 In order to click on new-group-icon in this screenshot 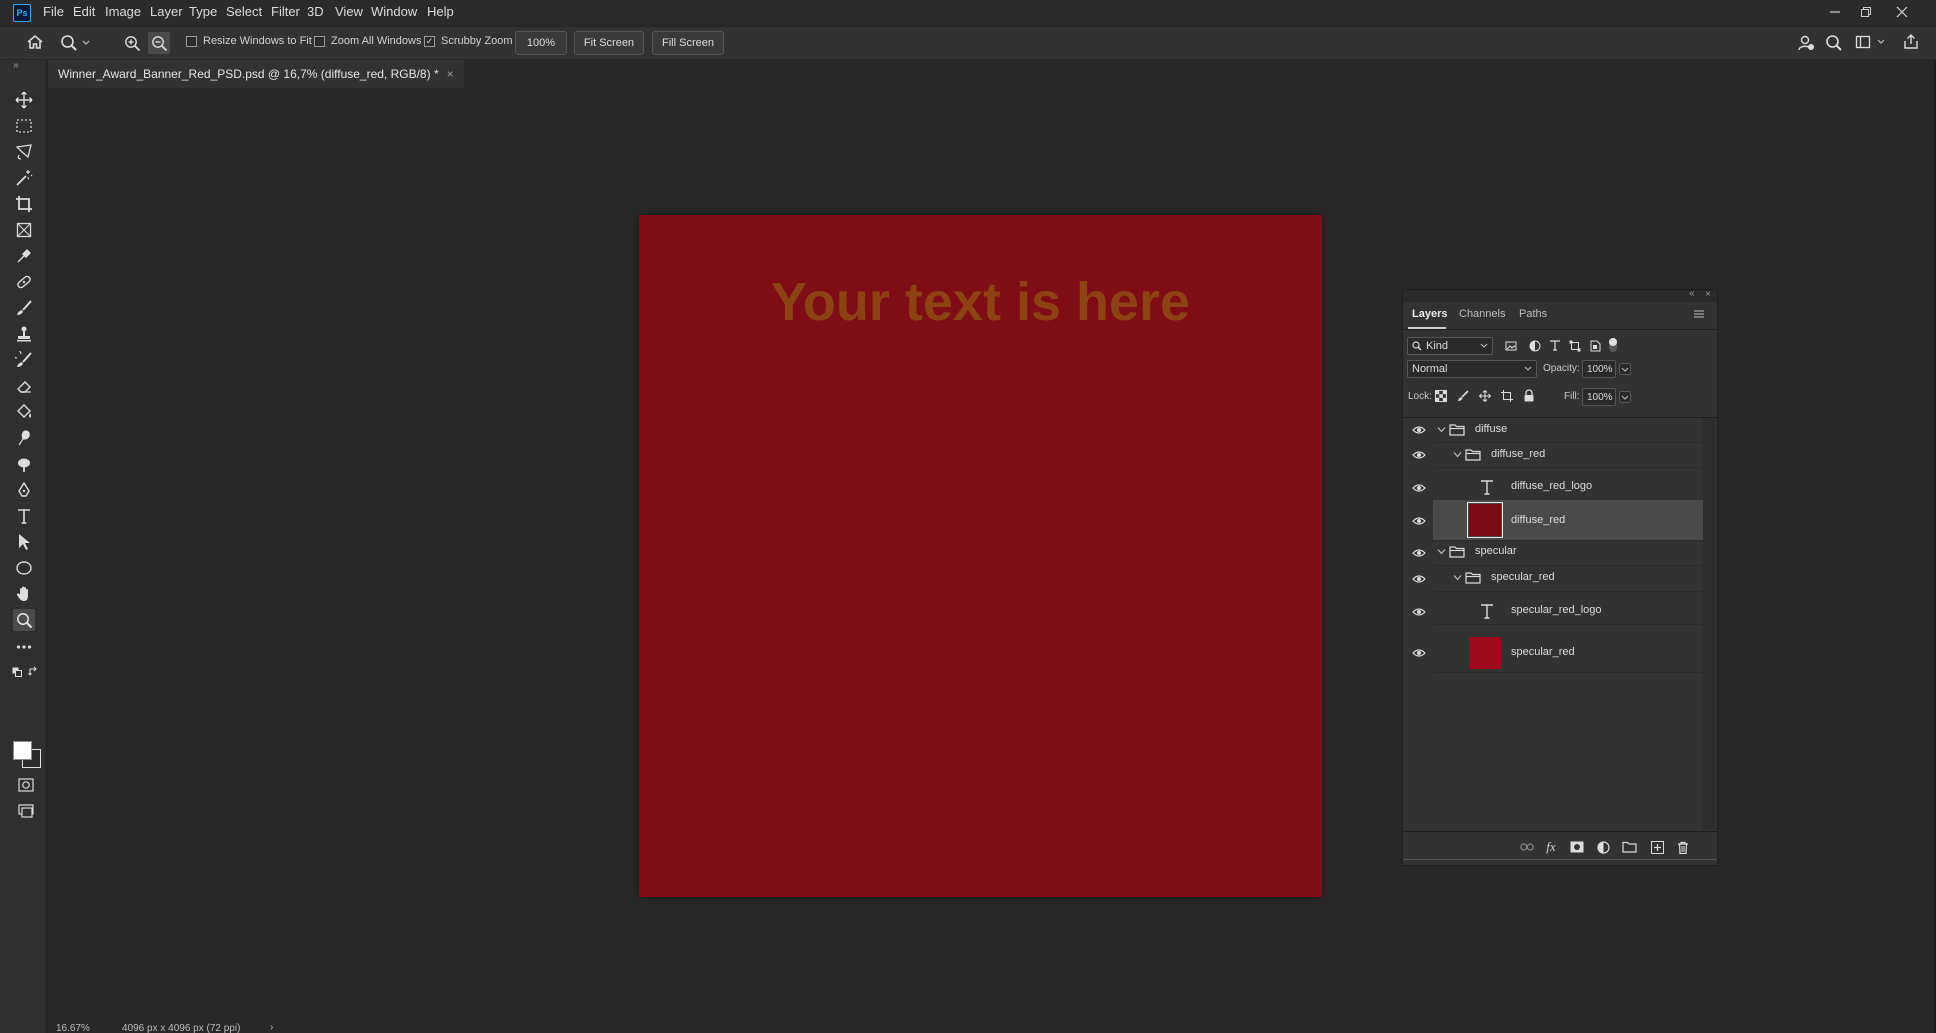, I will do `click(1629, 847)`.